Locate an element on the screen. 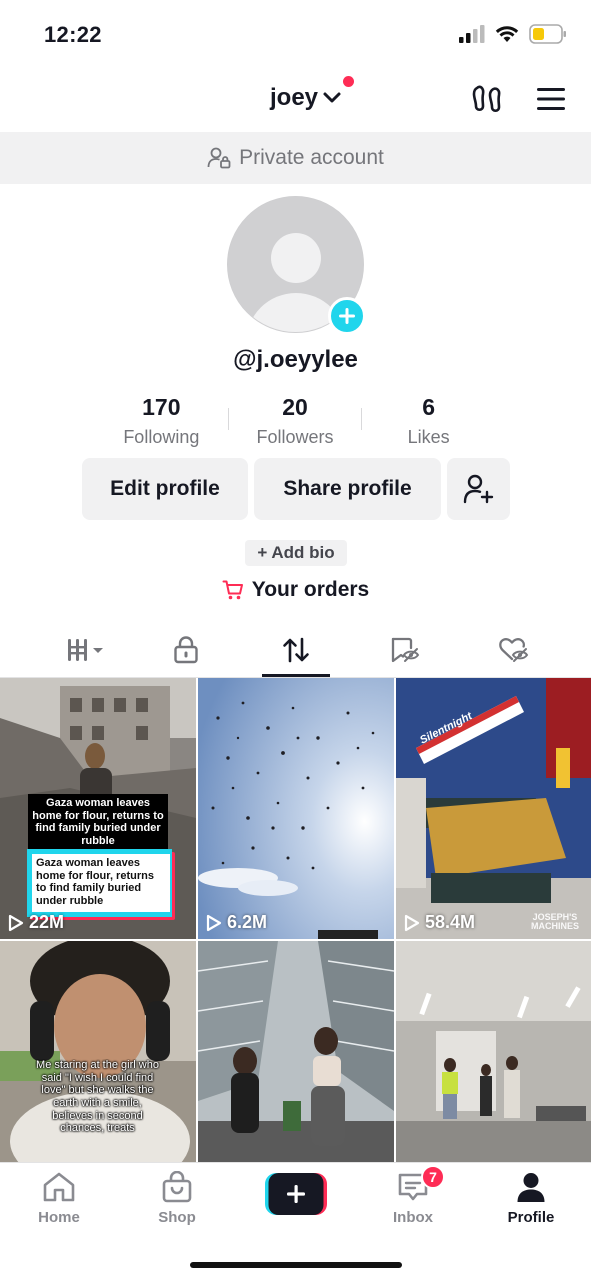 The height and width of the screenshot is (1280, 591). stat-following: 170 Following is located at coordinates (161, 424).